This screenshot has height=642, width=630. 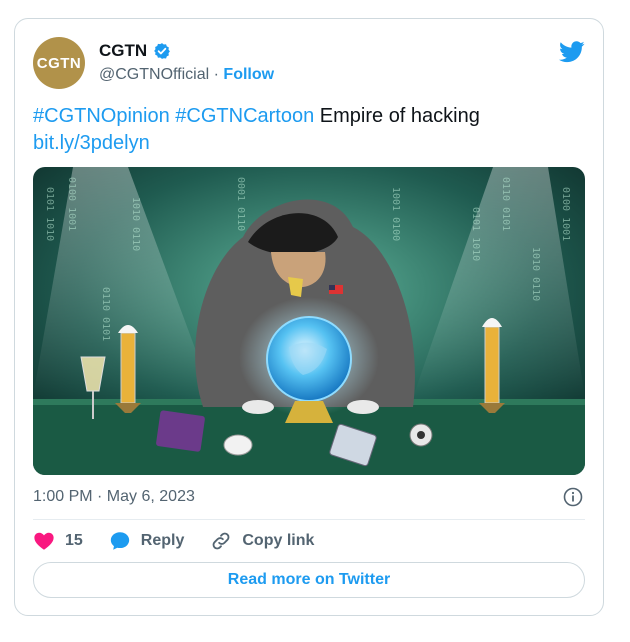 What do you see at coordinates (119, 541) in the screenshot?
I see `reply-bubble-icon` at bounding box center [119, 541].